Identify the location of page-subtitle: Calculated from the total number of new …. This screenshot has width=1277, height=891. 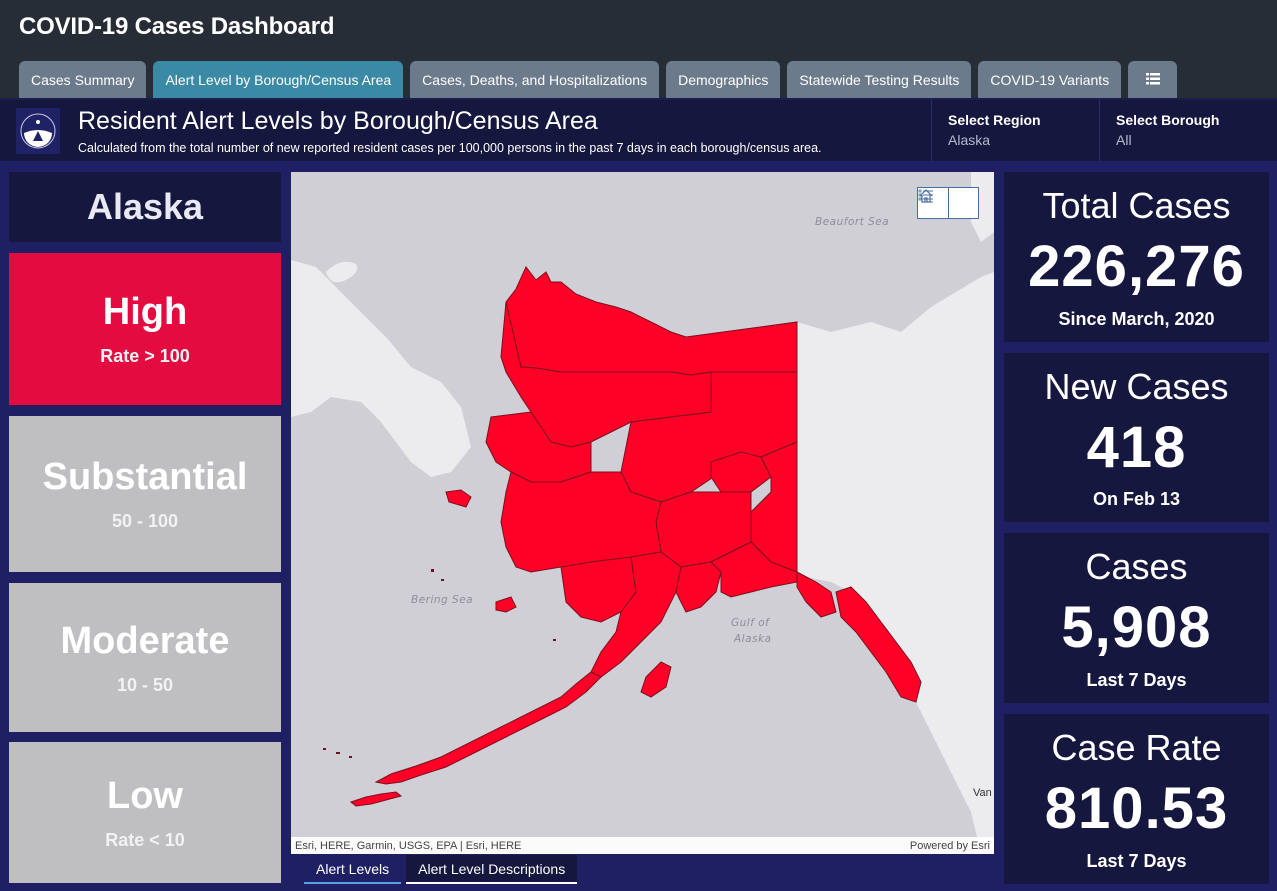
(450, 148).